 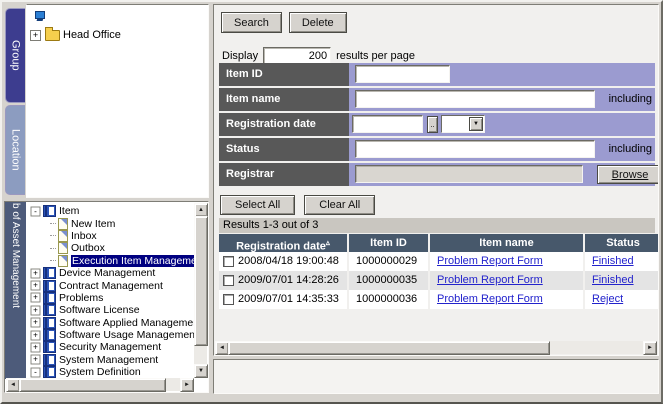 What do you see at coordinates (110, 372) in the screenshot?
I see `tree-item-system-definition: - System Definition` at bounding box center [110, 372].